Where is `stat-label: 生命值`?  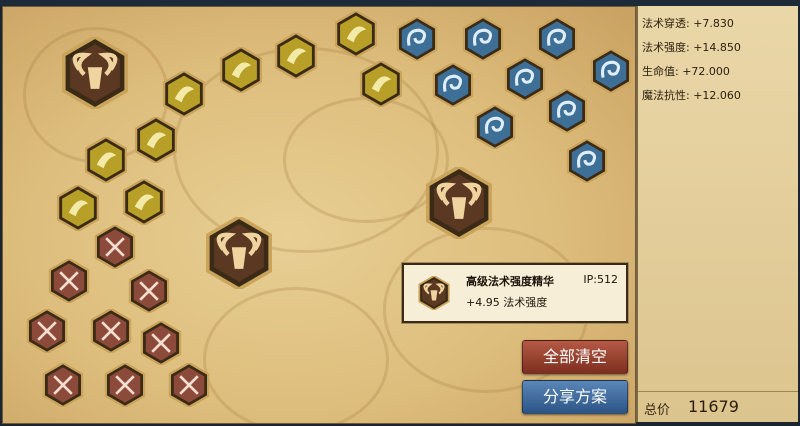 stat-label: 生命值 is located at coordinates (658, 71).